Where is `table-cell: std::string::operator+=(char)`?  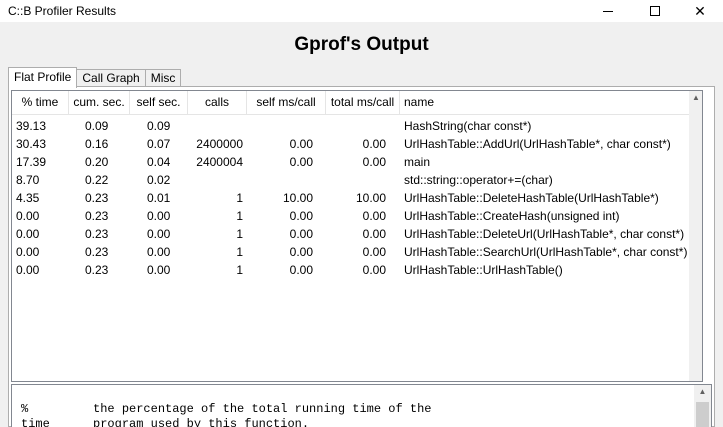 table-cell: std::string::operator+=(char) is located at coordinates (478, 180).